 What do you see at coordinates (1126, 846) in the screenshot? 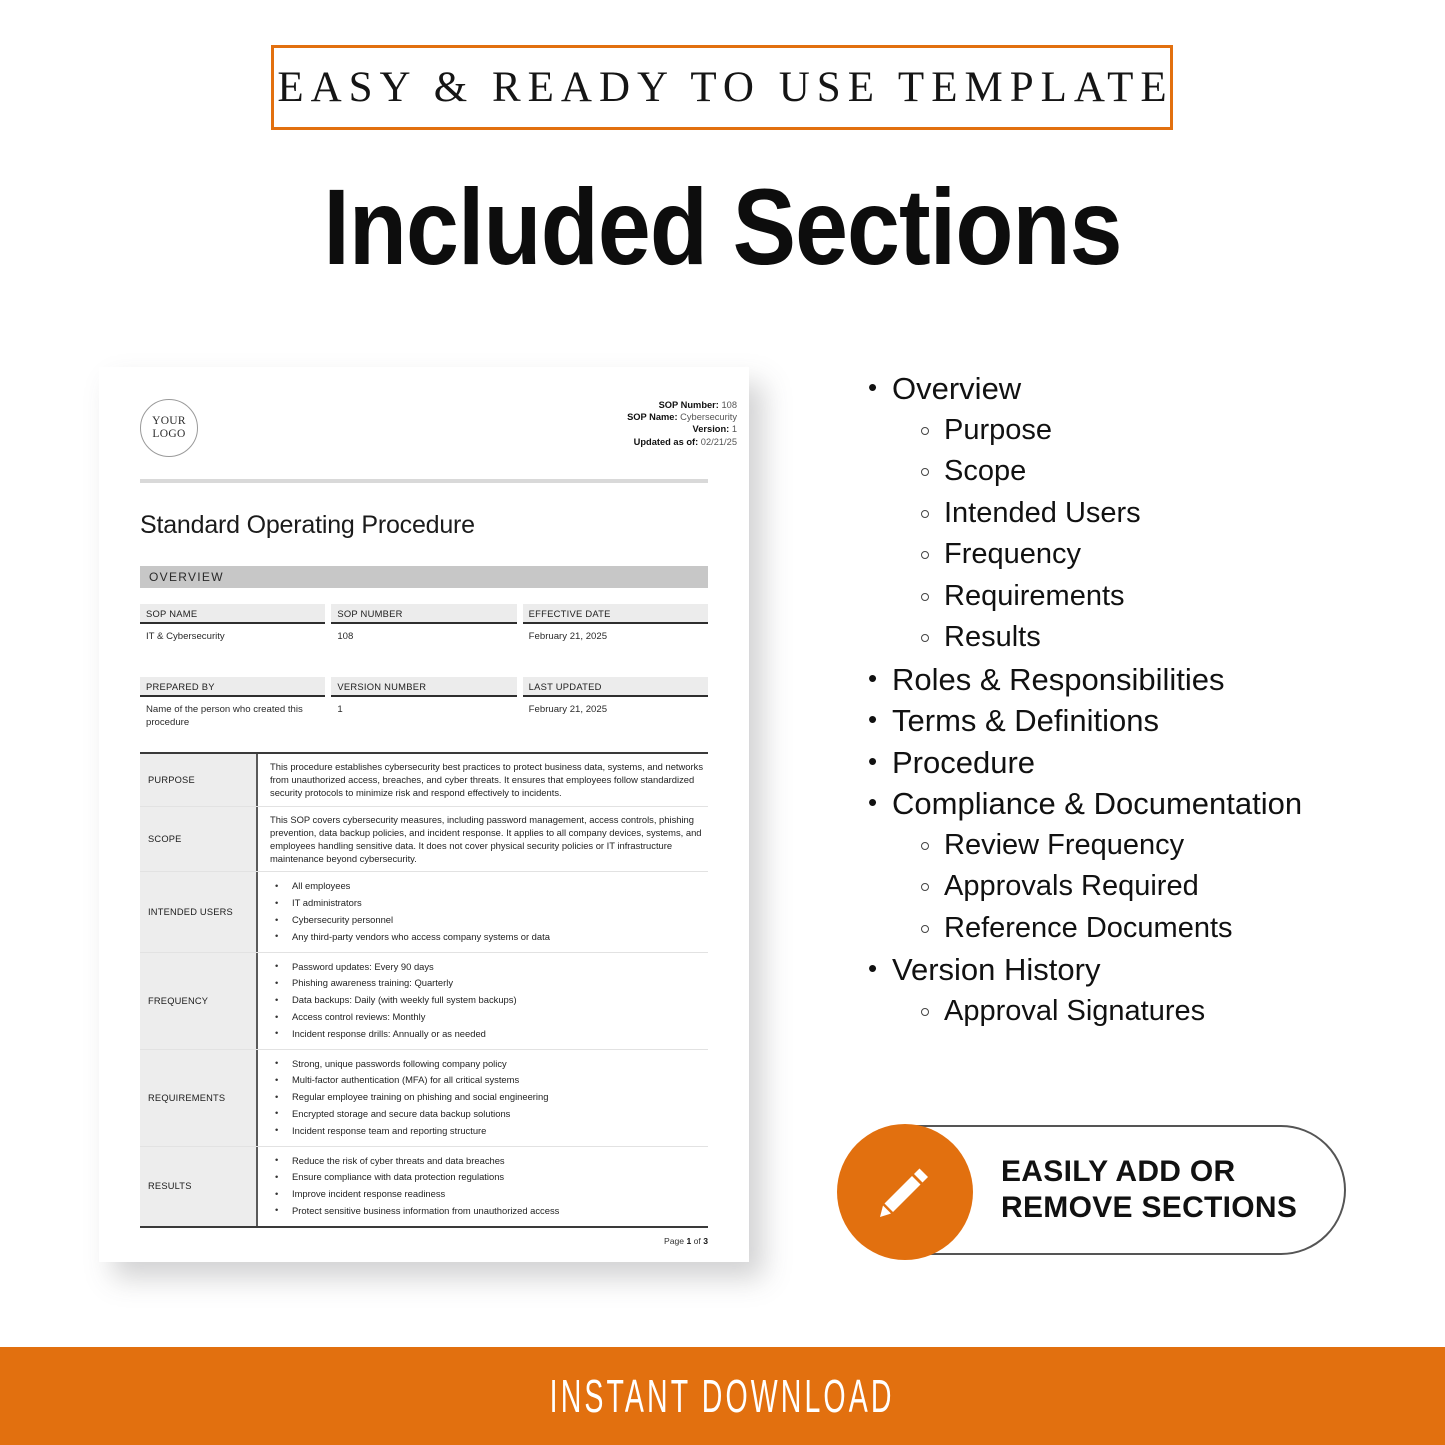
I see `section-list-subitem: Review Frequency` at bounding box center [1126, 846].